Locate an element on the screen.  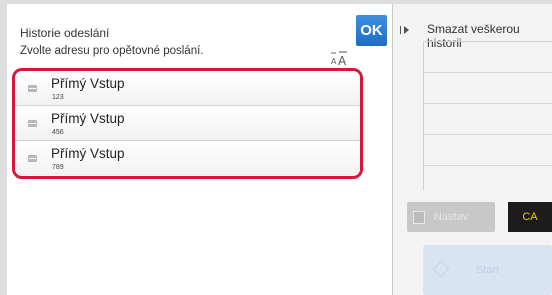
entry-number: 123 is located at coordinates (58, 97).